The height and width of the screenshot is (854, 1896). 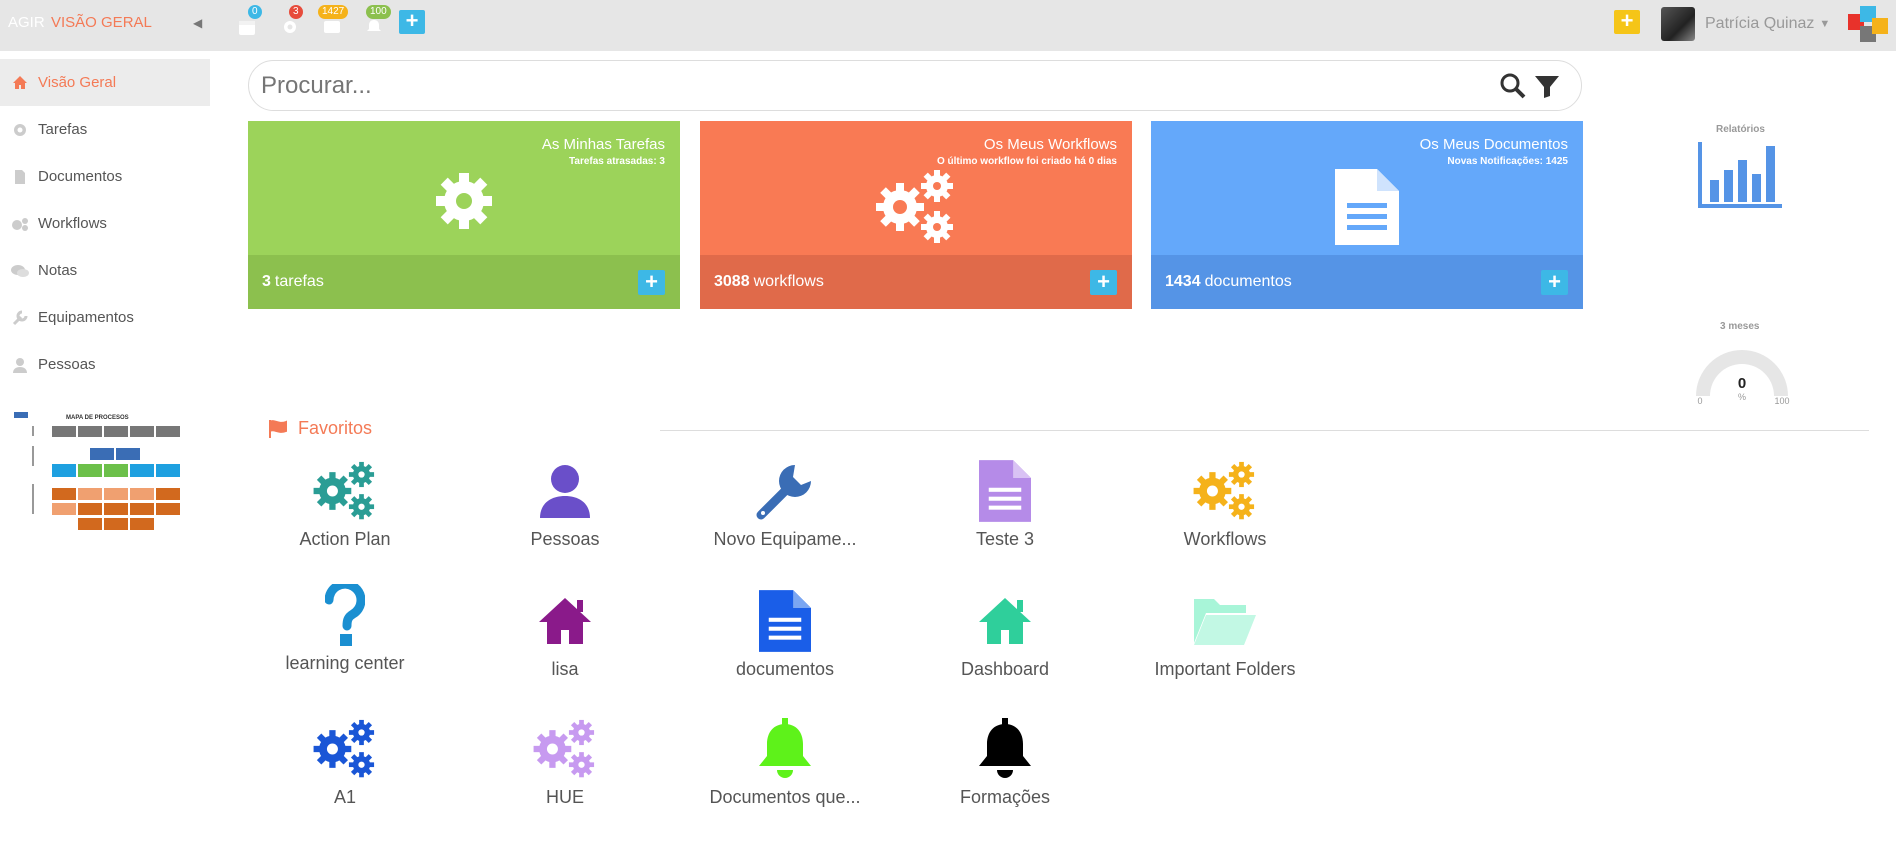 What do you see at coordinates (335, 428) in the screenshot?
I see `favorites-title: Favoritos` at bounding box center [335, 428].